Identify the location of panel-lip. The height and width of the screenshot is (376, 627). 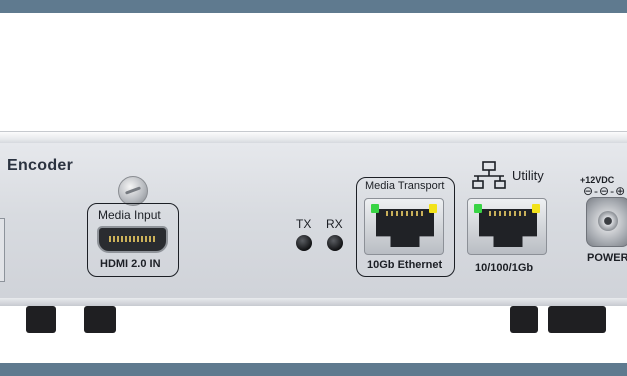
(313, 302).